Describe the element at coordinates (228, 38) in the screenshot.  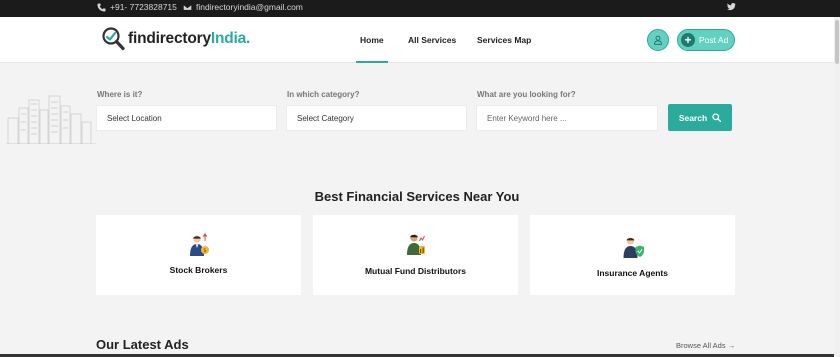
I see `logo-text-accent: India` at that location.